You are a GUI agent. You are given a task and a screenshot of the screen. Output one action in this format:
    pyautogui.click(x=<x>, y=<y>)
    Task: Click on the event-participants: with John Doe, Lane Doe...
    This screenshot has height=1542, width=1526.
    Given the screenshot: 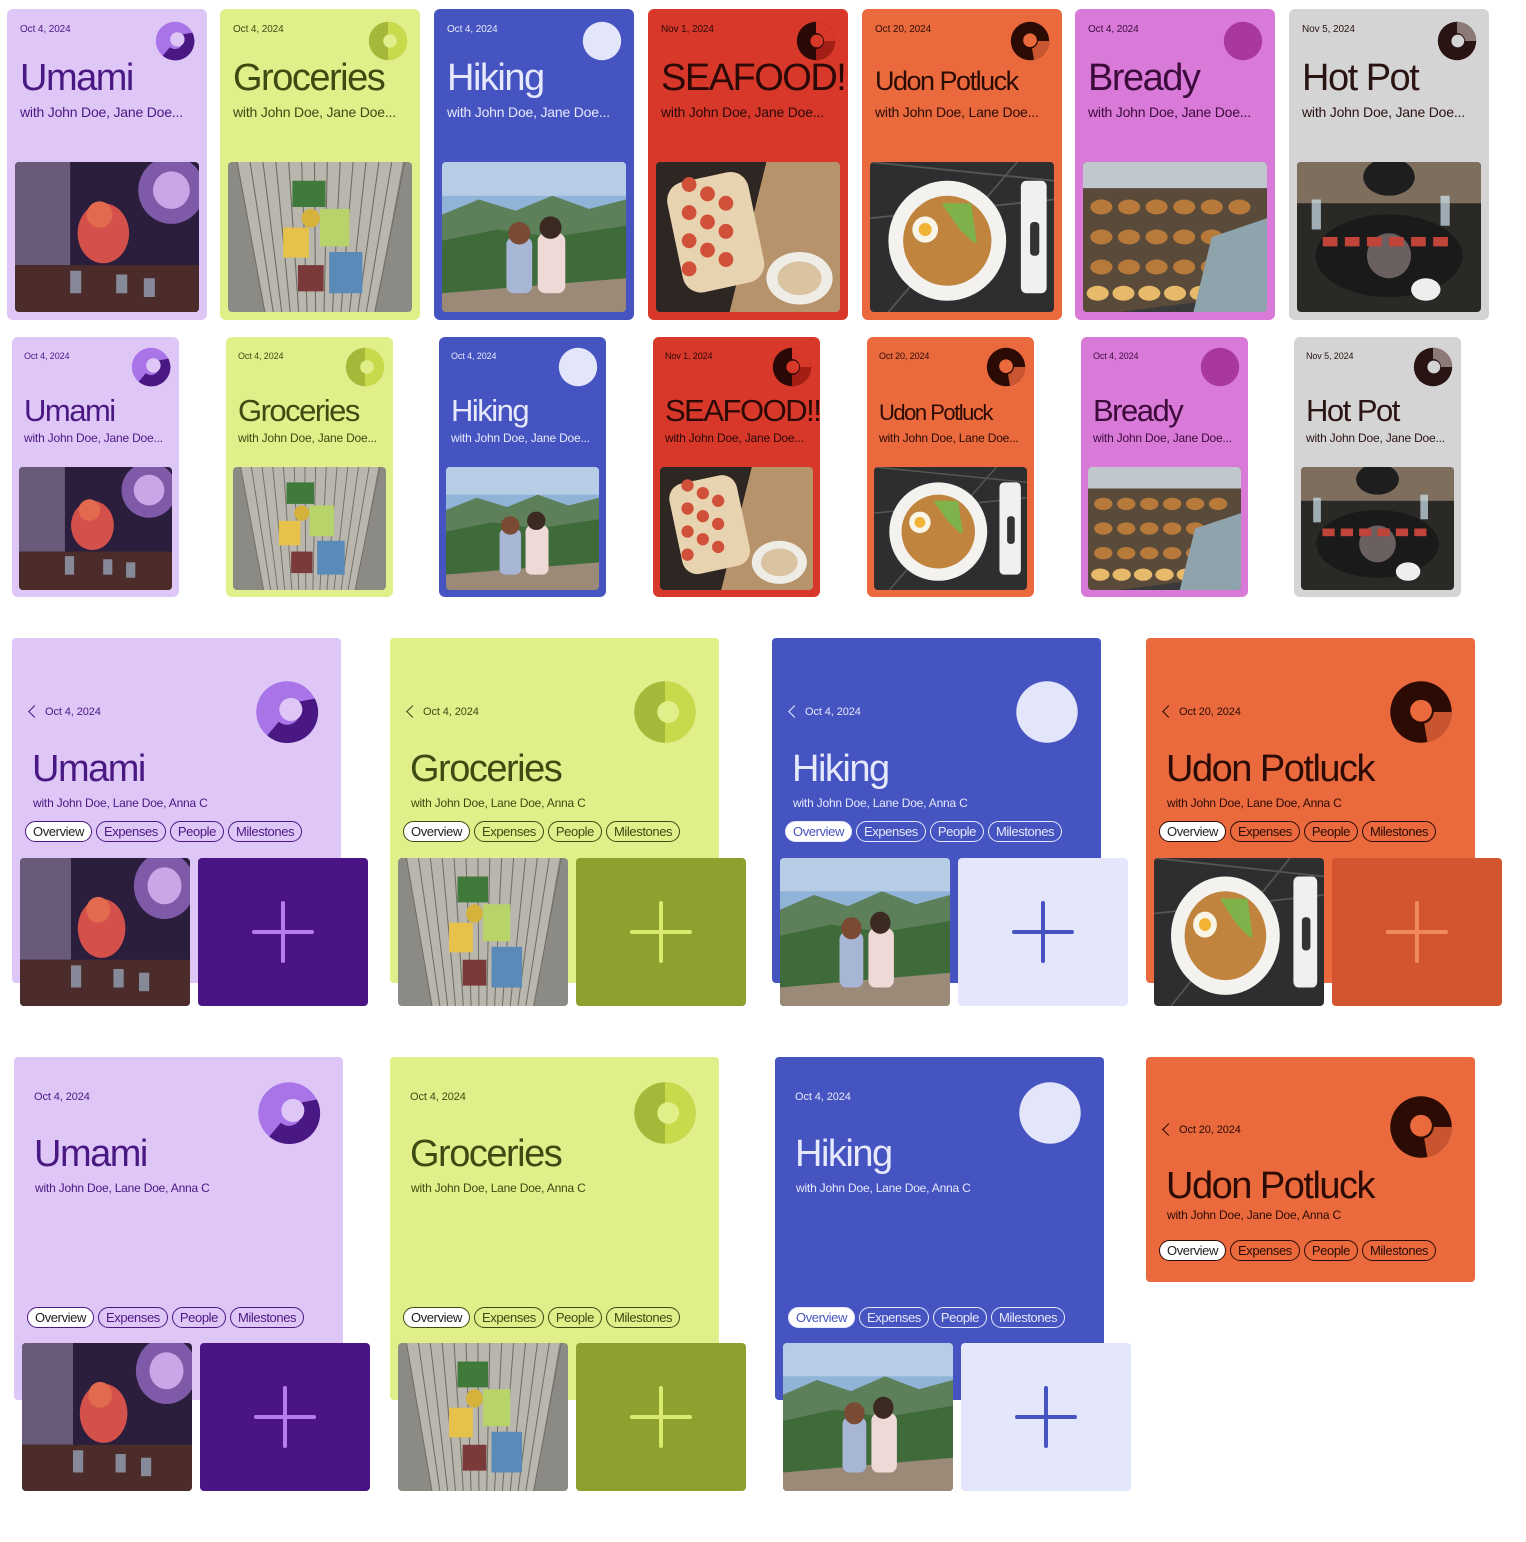 What is the action you would take?
    pyautogui.click(x=949, y=438)
    